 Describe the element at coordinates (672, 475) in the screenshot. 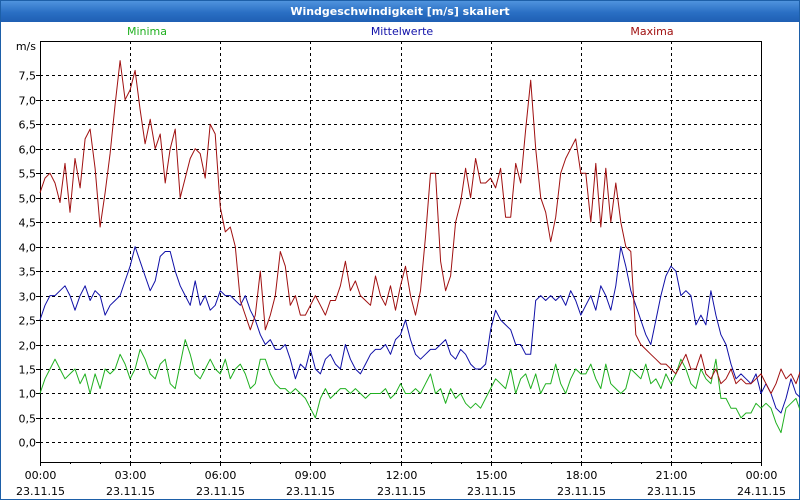

I see `x-tick-time: 21:00` at that location.